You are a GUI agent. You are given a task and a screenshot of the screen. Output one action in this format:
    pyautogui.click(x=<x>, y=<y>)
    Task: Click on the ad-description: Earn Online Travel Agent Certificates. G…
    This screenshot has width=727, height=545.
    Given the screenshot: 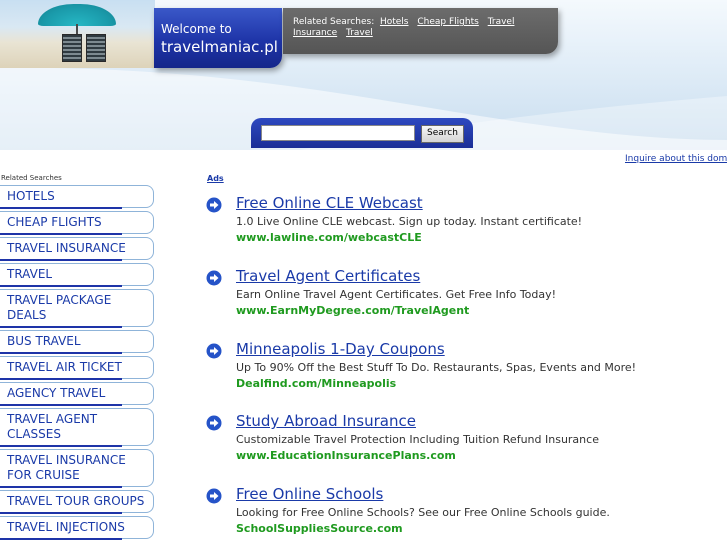 What is the action you would take?
    pyautogui.click(x=396, y=294)
    